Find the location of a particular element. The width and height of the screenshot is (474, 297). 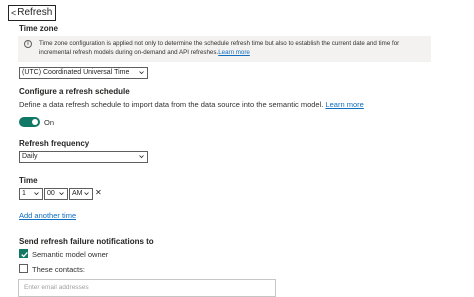

owner-checkbox-label: Semantic model owner is located at coordinates (70, 254).